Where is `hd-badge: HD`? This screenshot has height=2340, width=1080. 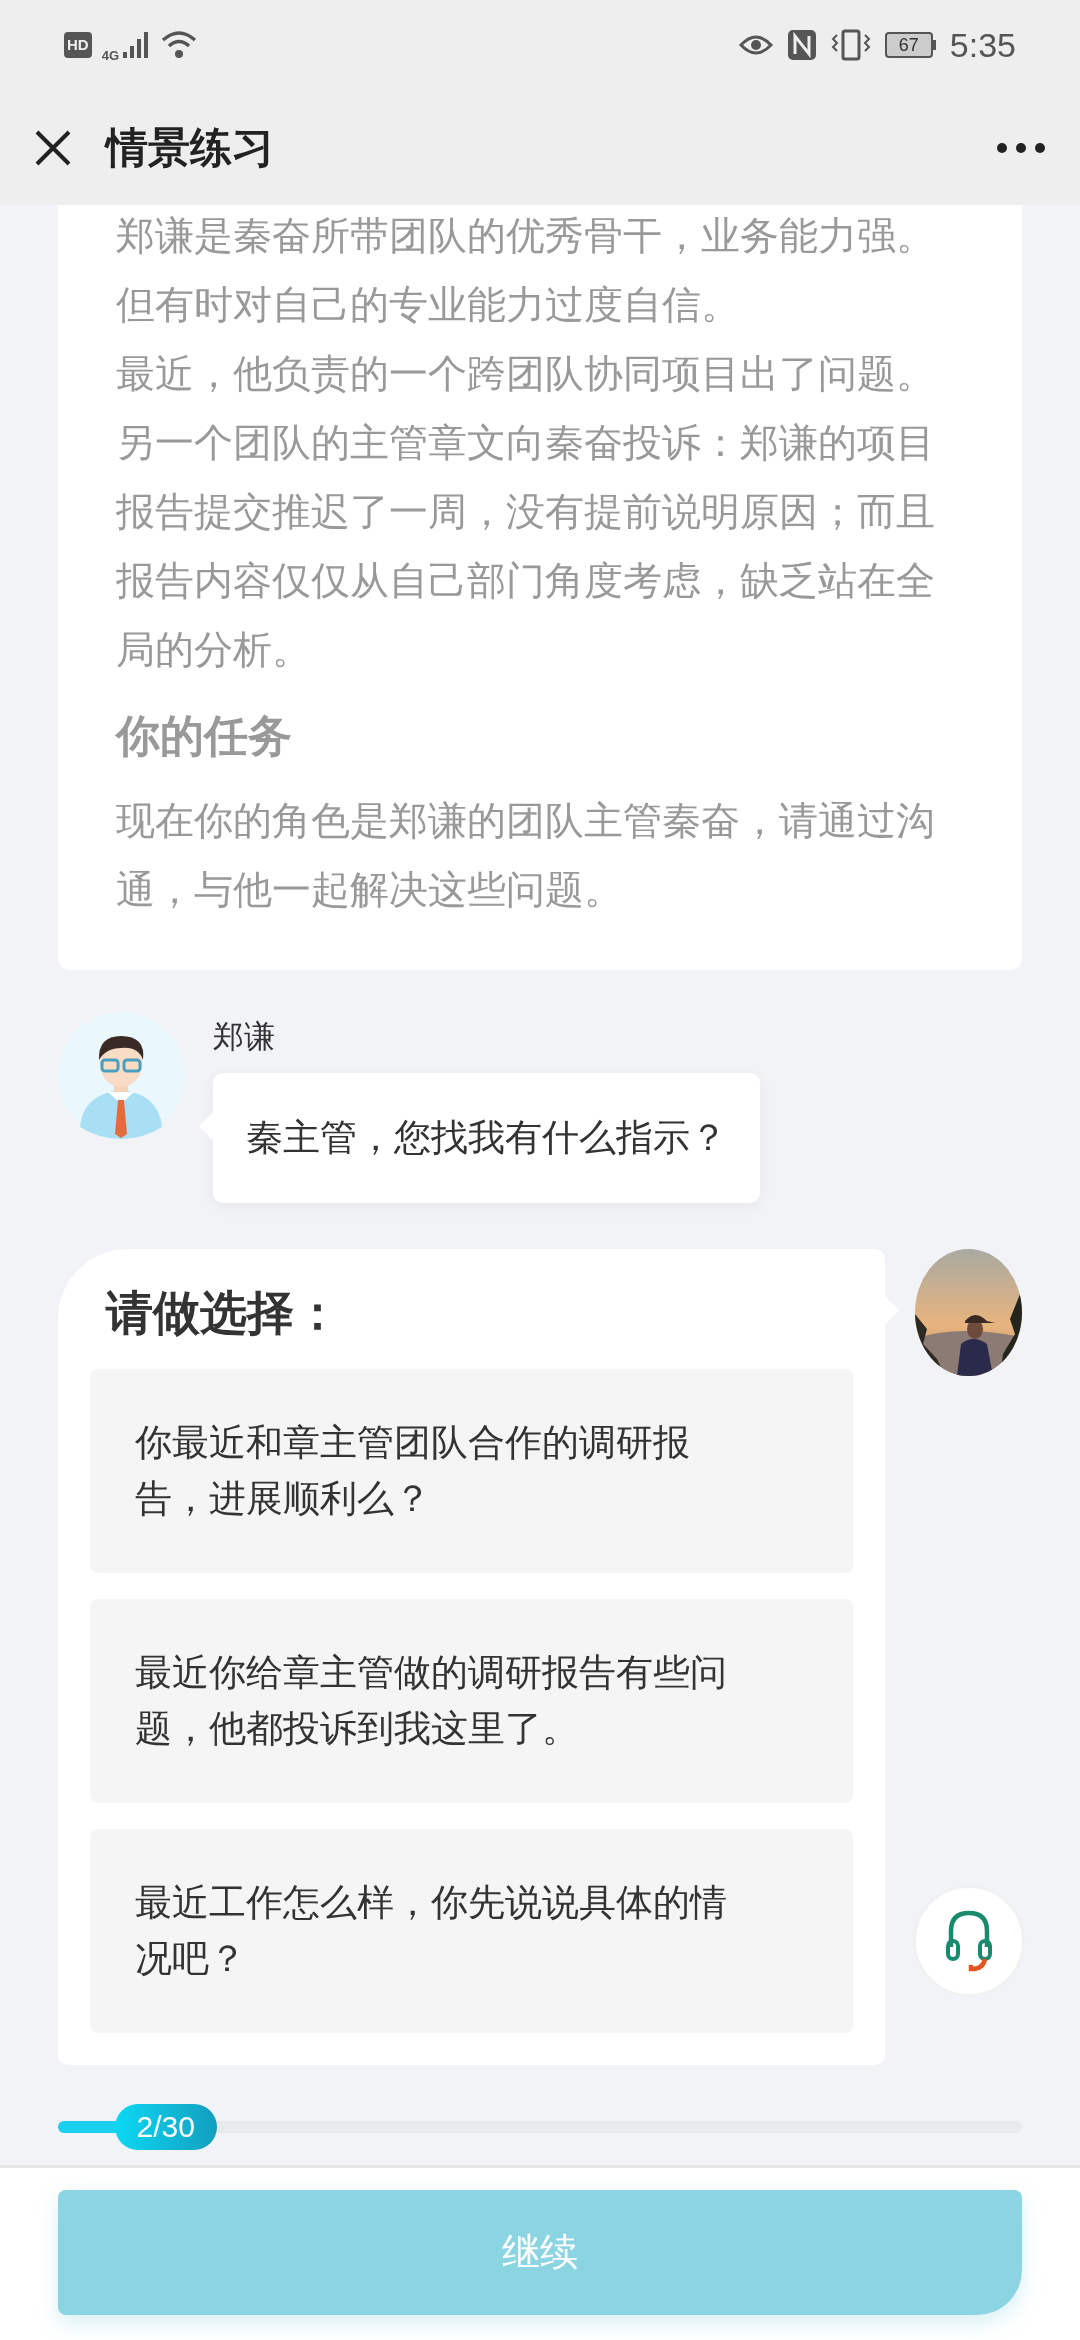
hd-badge: HD is located at coordinates (78, 45).